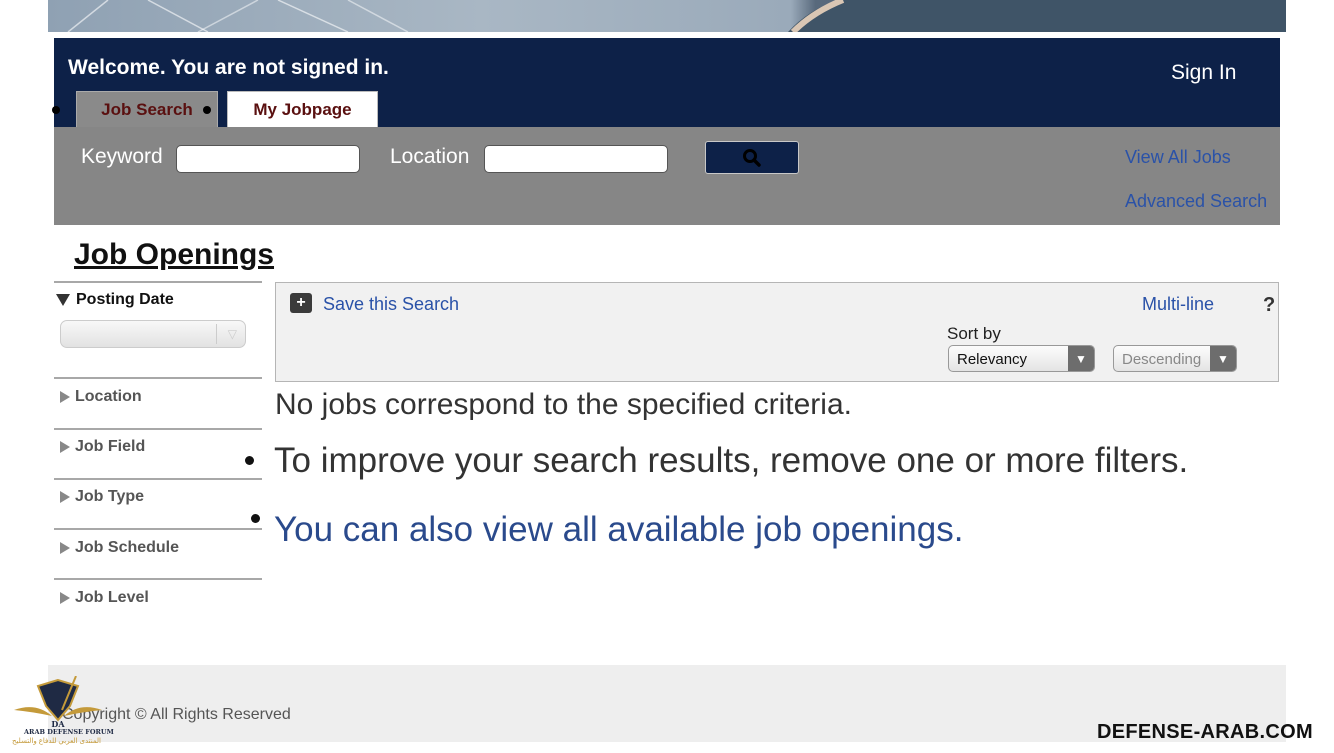 The height and width of the screenshot is (753, 1334). What do you see at coordinates (1162, 359) in the screenshot?
I see `sort-order-value: Descending` at bounding box center [1162, 359].